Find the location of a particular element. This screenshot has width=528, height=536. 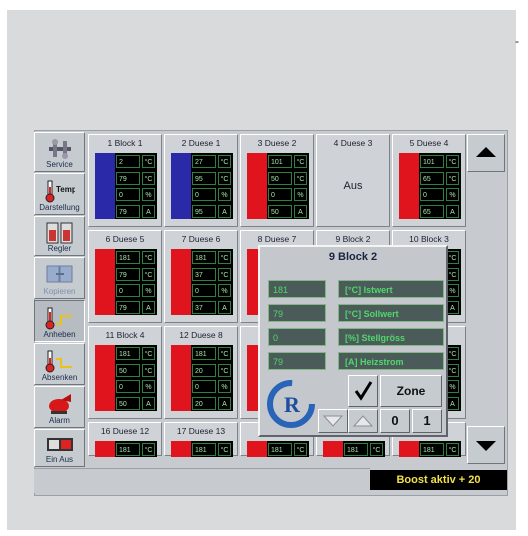

sidebar-regler-button: Regler is located at coordinates (59, 236).